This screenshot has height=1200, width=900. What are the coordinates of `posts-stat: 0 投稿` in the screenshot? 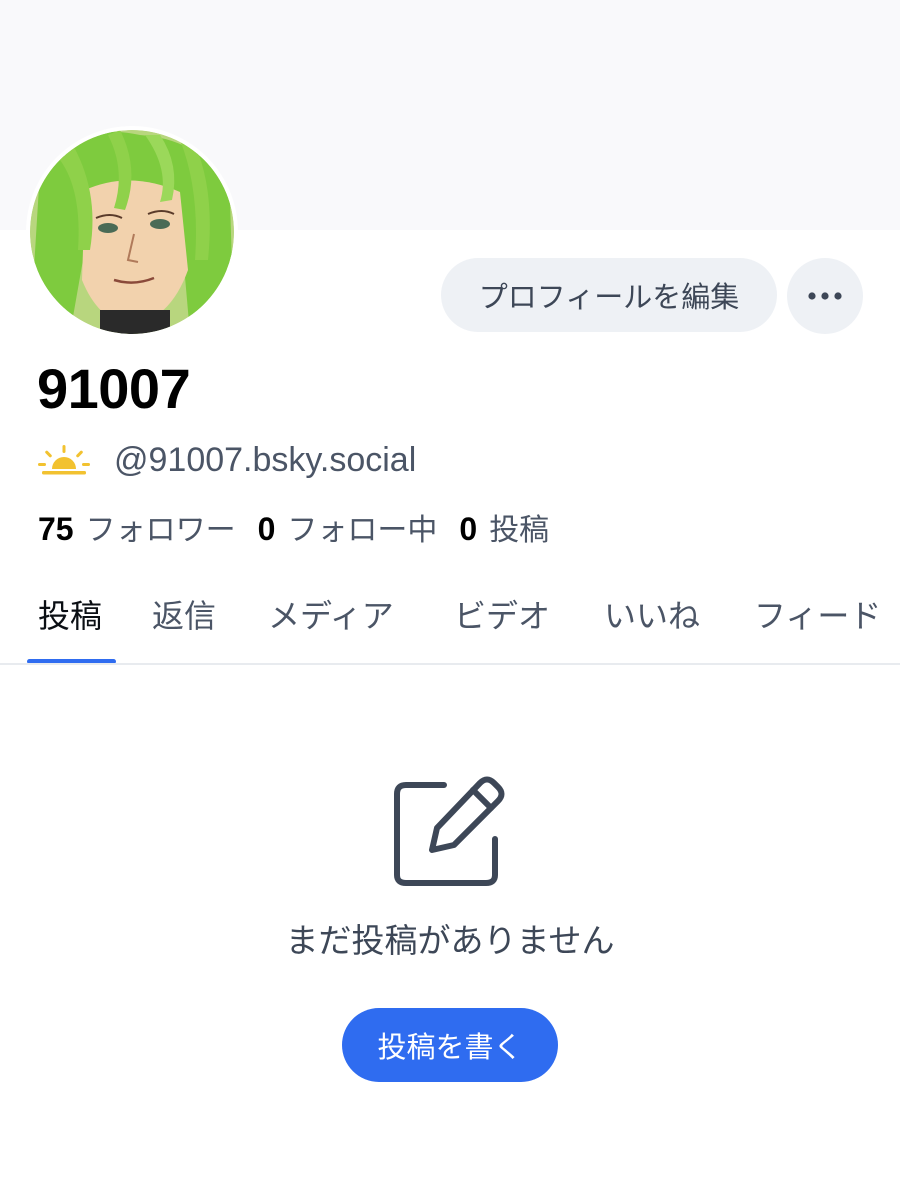 It's located at (504, 527).